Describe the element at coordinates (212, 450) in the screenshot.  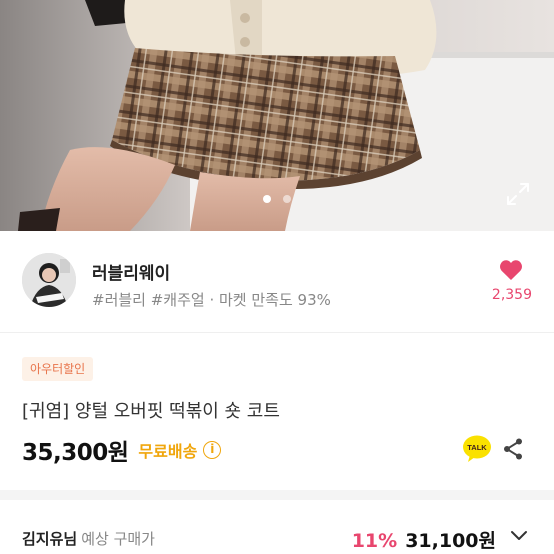
I see `info-icon: i` at that location.